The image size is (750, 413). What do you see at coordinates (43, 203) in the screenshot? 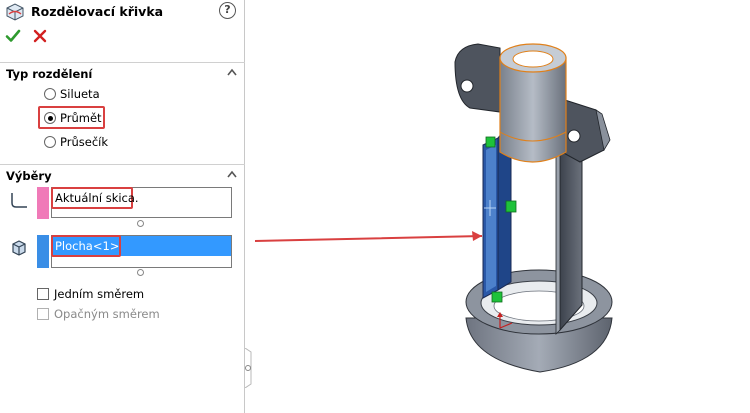
I see `sketch-color-tab` at bounding box center [43, 203].